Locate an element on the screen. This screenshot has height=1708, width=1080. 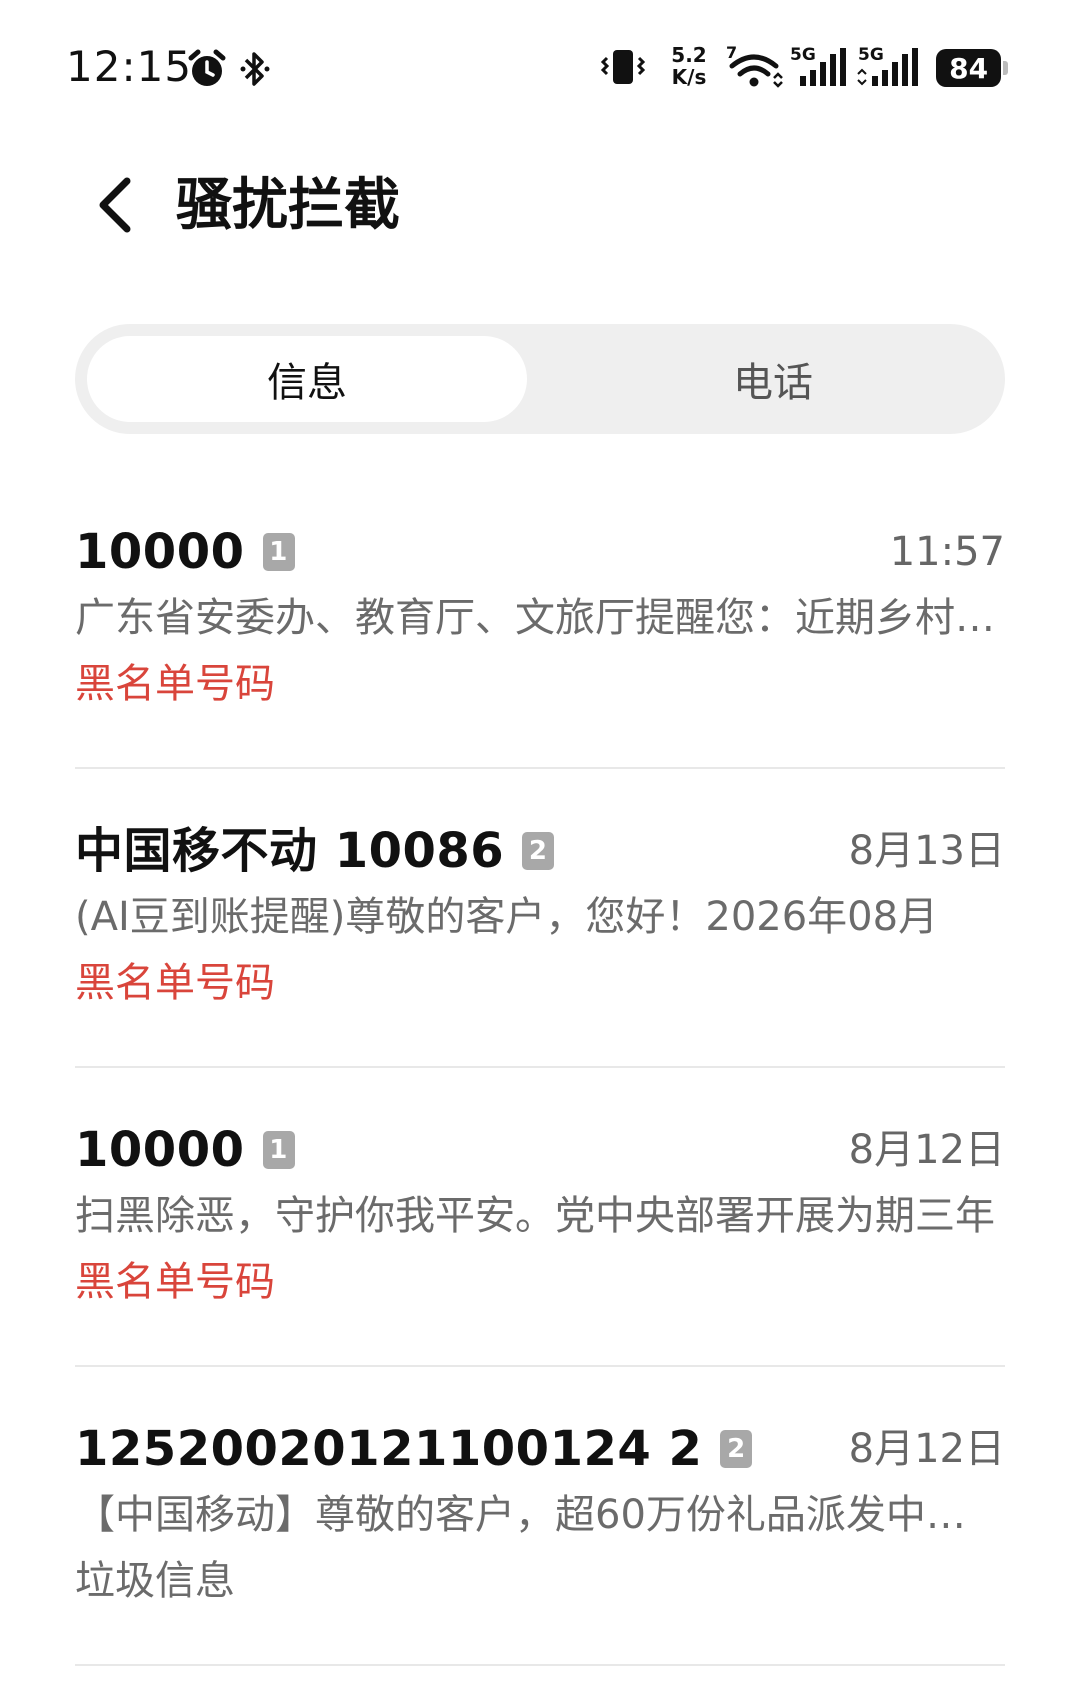
message-sender: 12520020121100124 2 2 is located at coordinates (414, 1449).